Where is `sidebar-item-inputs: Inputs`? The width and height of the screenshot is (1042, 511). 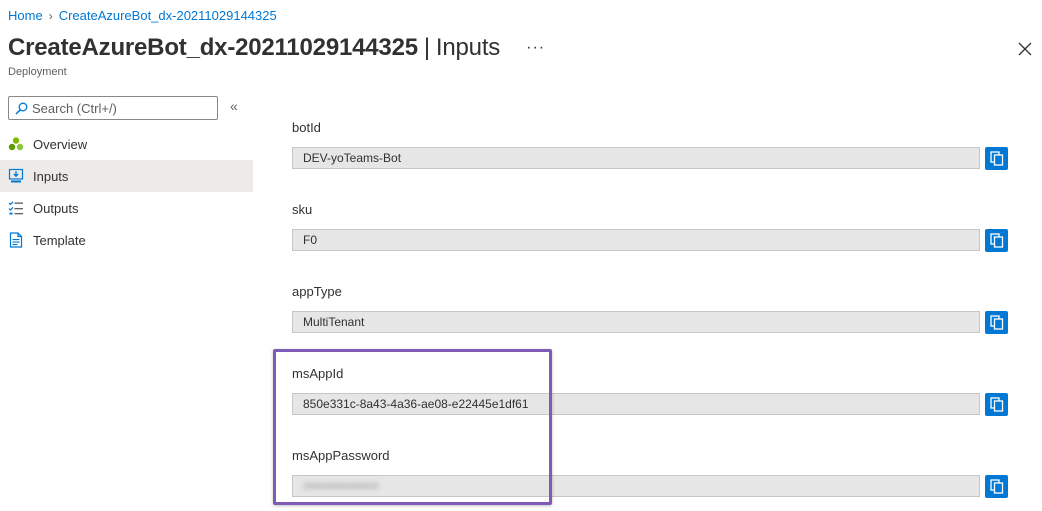 sidebar-item-inputs: Inputs is located at coordinates (126, 176).